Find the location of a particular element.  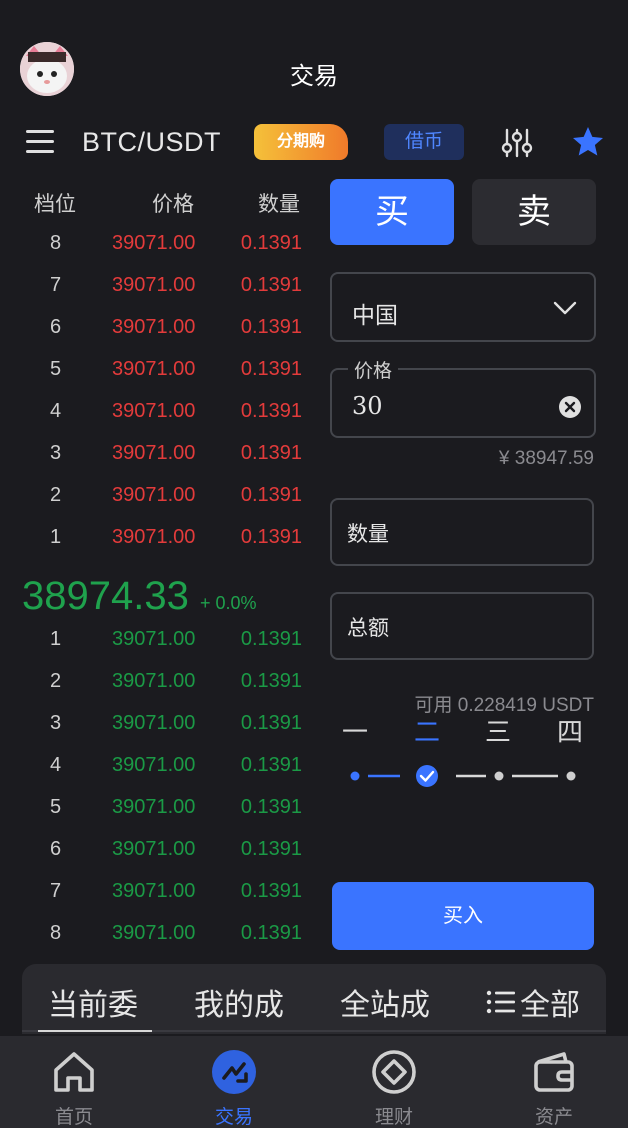

percent-option-1: 一 is located at coordinates (355, 730).